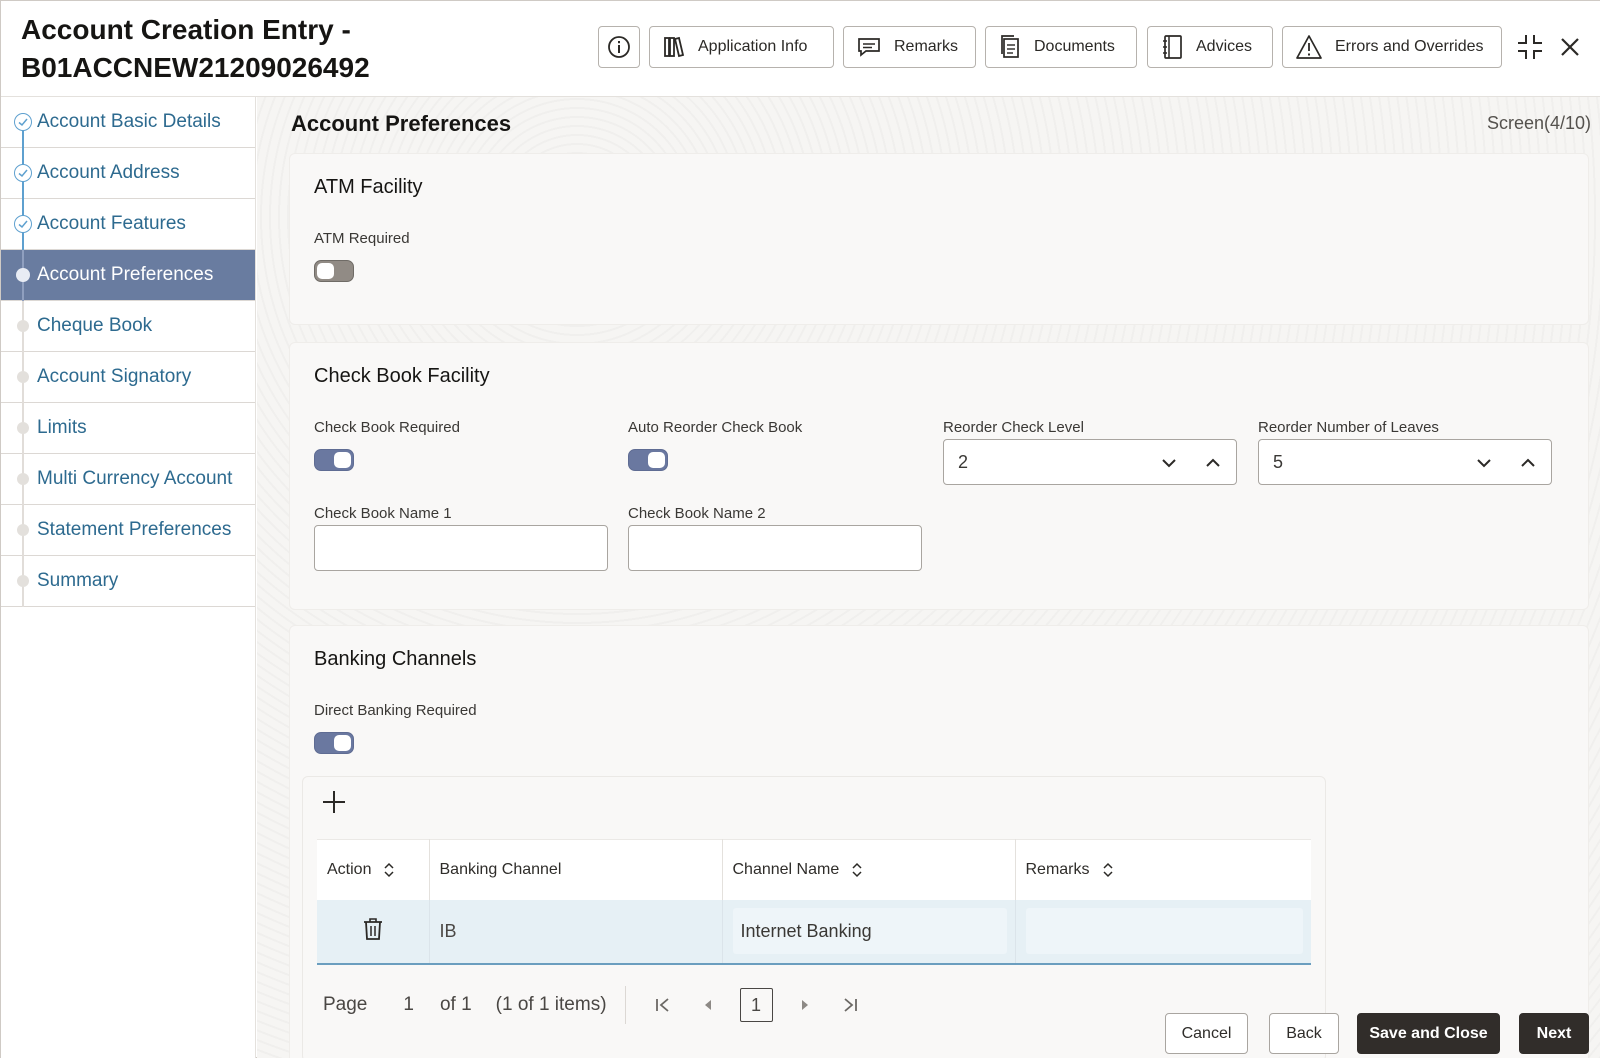 Image resolution: width=1600 pixels, height=1058 pixels. I want to click on sidebar-item-account-address: Account Address, so click(128, 173).